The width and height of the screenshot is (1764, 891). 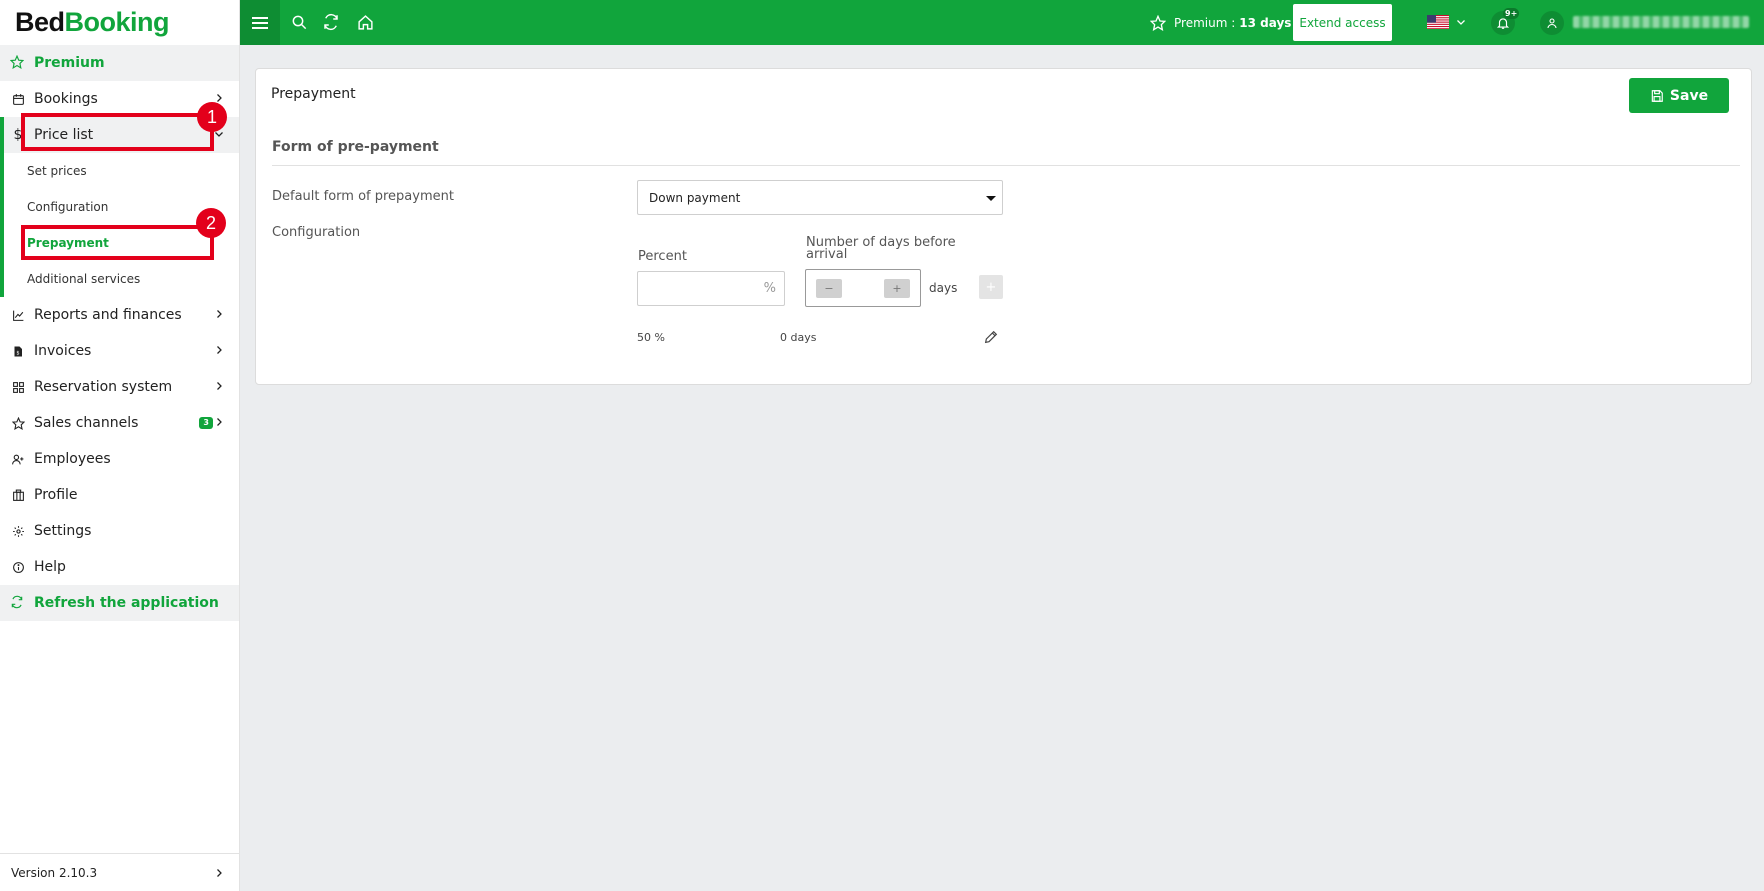 What do you see at coordinates (50, 567) in the screenshot?
I see `sidebar-item-label: Help` at bounding box center [50, 567].